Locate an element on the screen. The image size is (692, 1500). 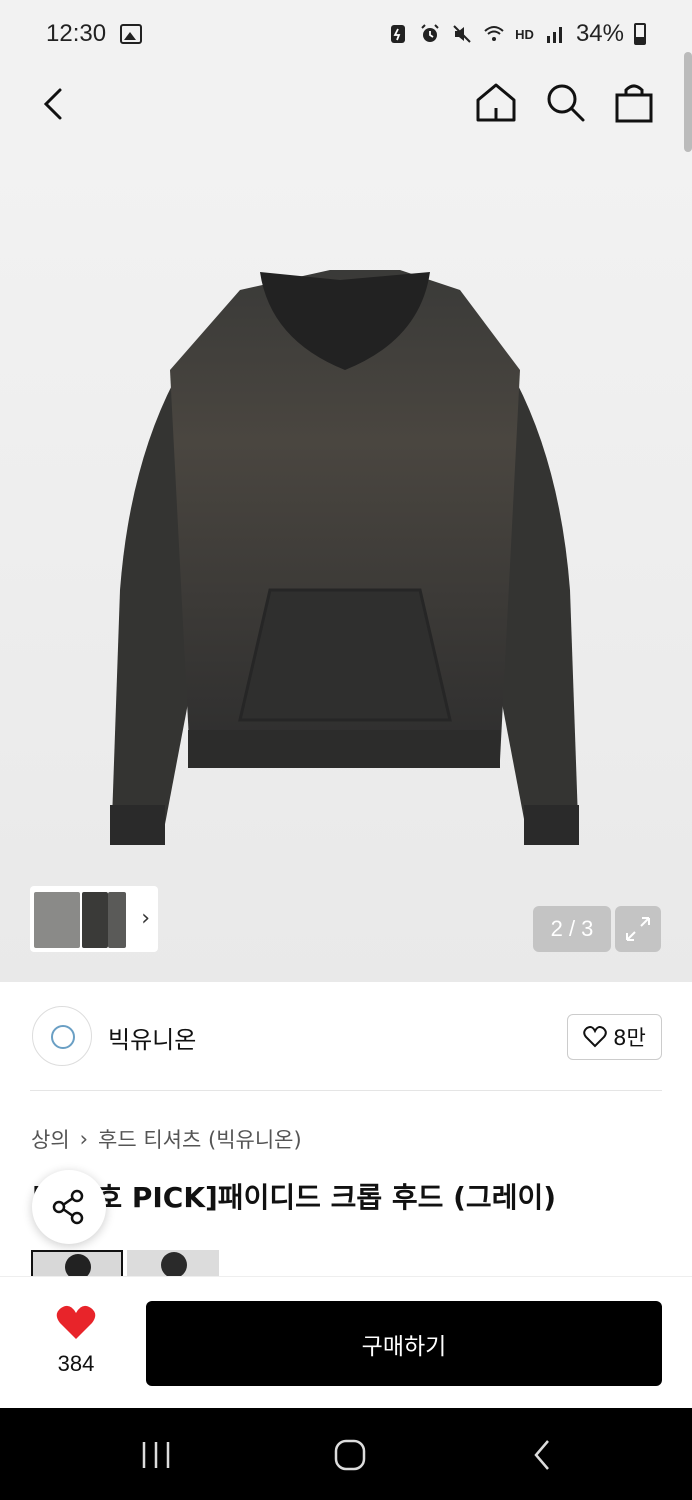
buy-button: 구매하기 is located at coordinates (404, 1343).